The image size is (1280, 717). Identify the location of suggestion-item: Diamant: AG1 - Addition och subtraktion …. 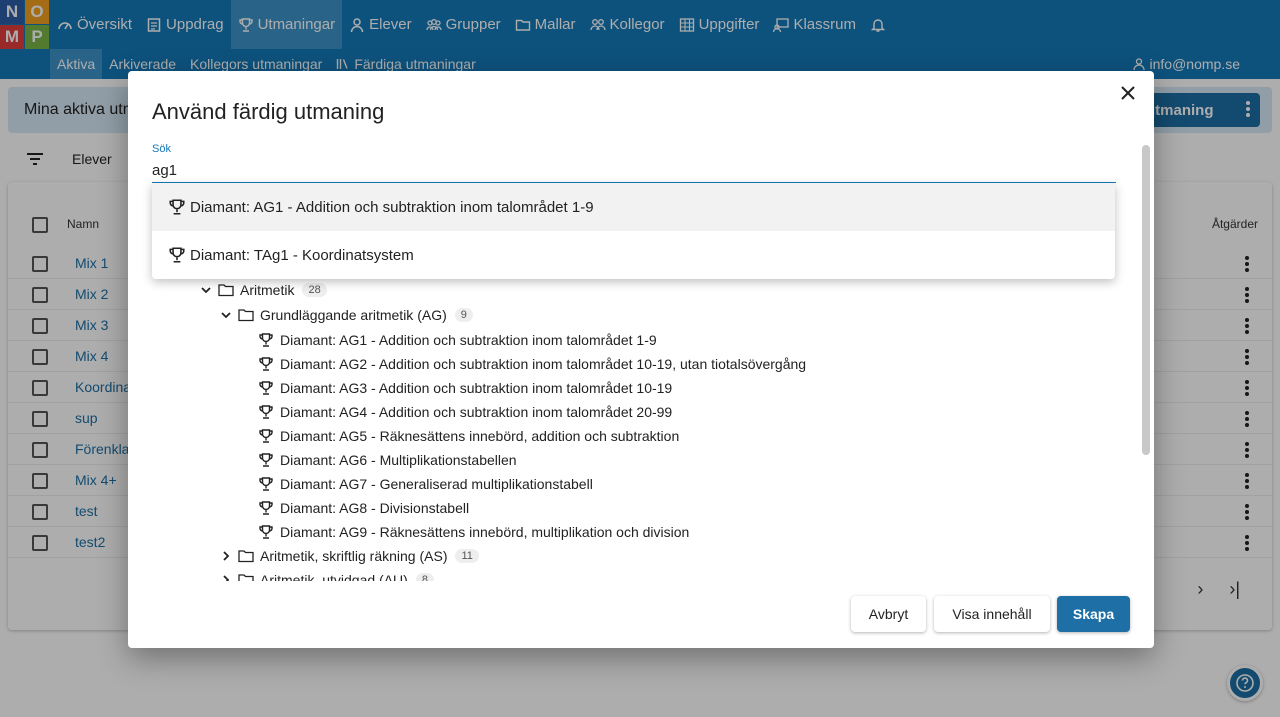
(633, 207).